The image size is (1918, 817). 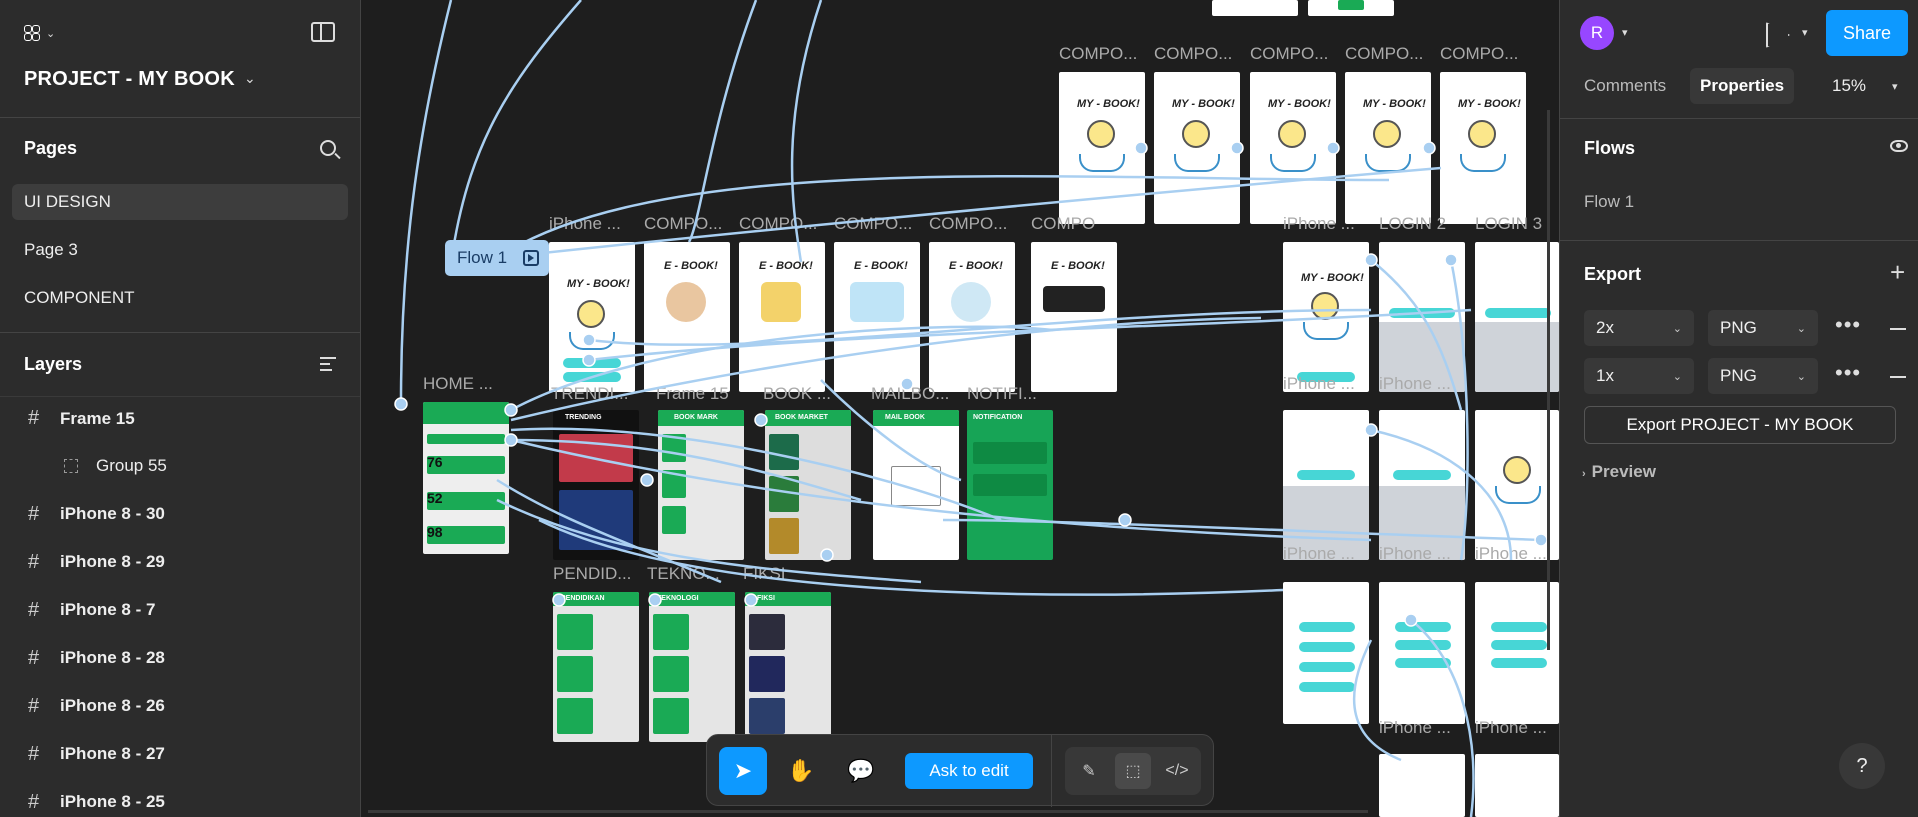 I want to click on prototype-mode-button: ⬚, so click(x=1133, y=771).